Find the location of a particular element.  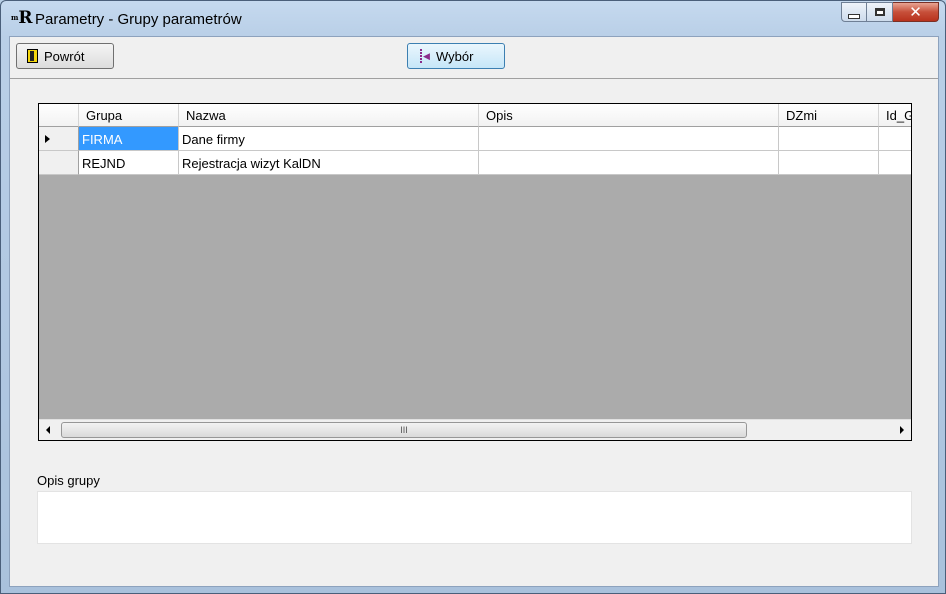

scroll-left-icon is located at coordinates (48, 430).